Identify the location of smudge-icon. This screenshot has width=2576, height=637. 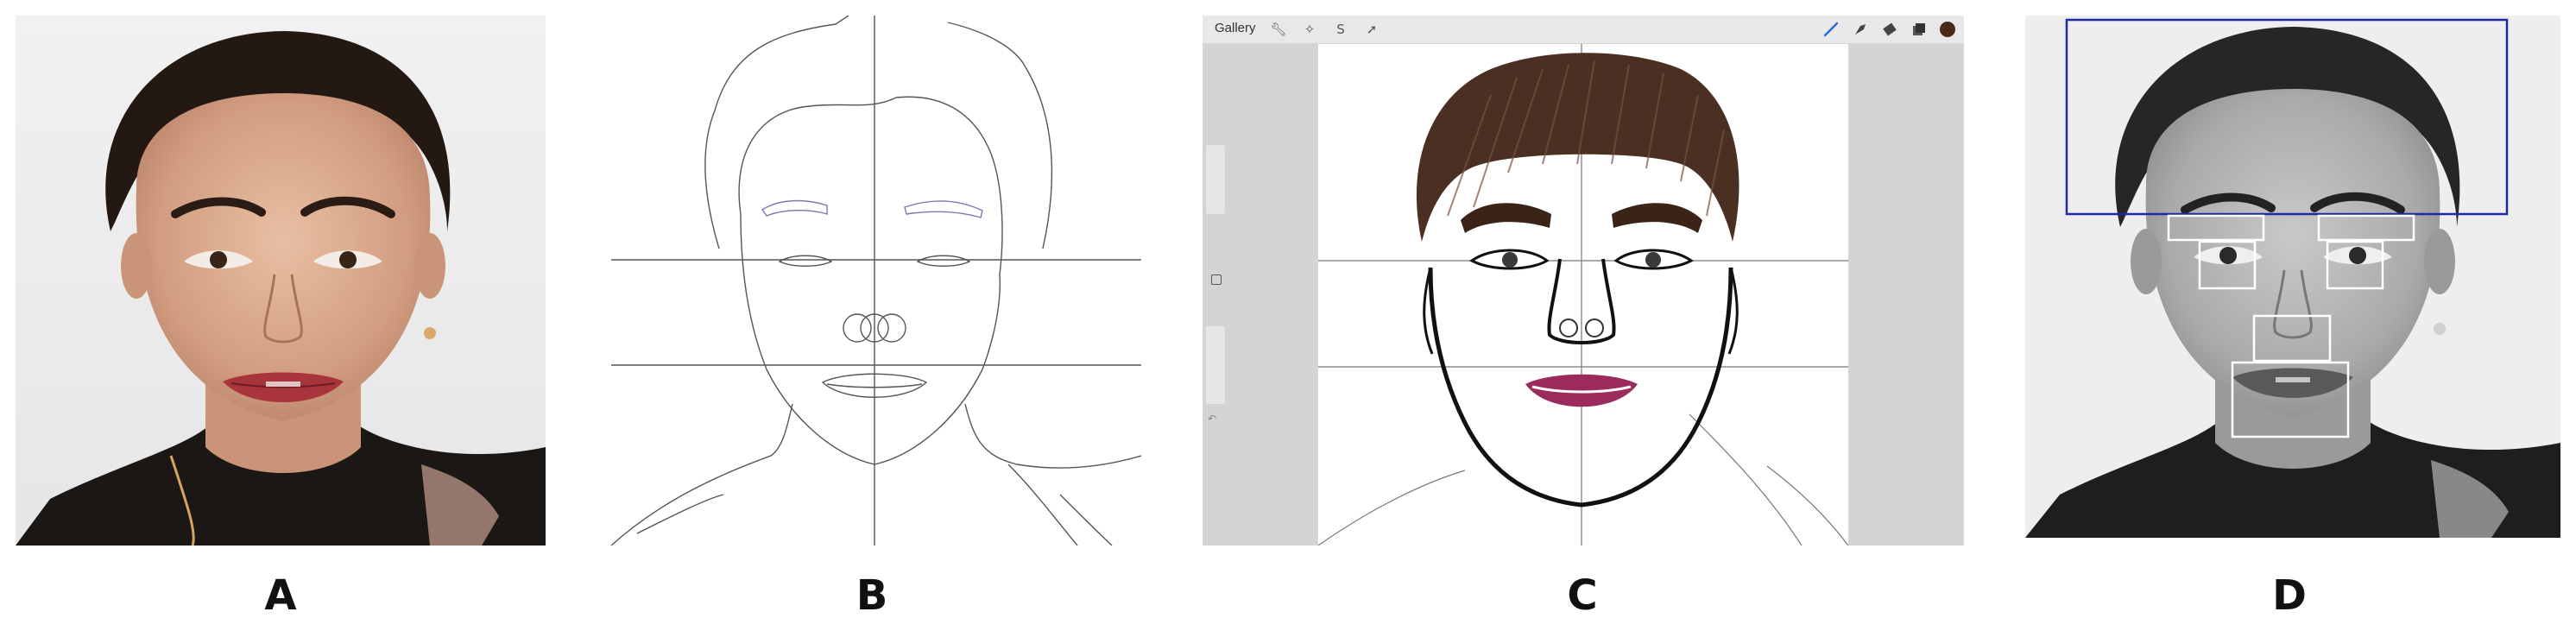
(1860, 30).